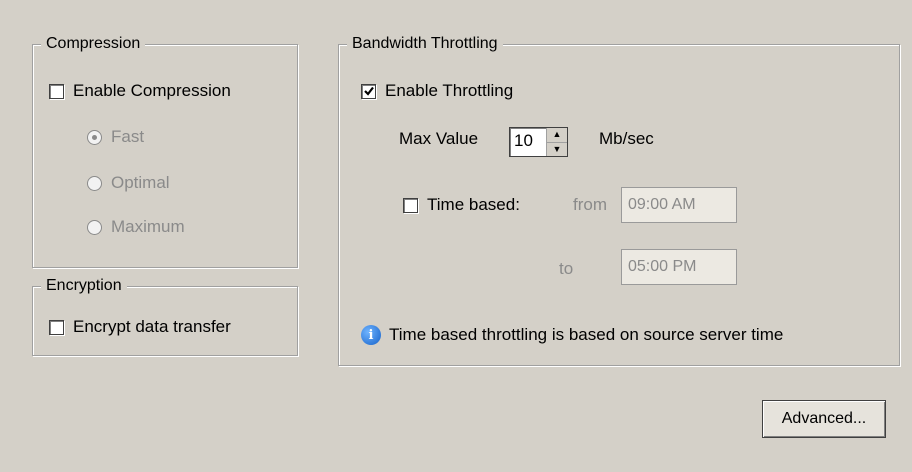 This screenshot has width=912, height=472. I want to click on encrypt-label: Encrypt data transfer, so click(152, 326).